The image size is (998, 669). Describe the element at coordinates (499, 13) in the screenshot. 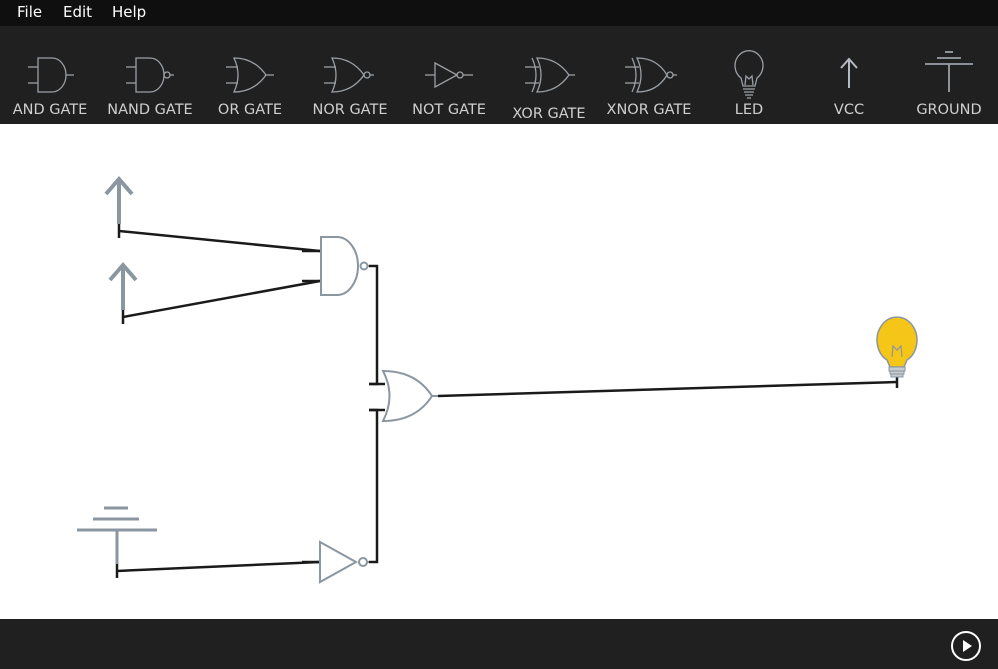

I see `menu-bar: File Edit Help` at that location.